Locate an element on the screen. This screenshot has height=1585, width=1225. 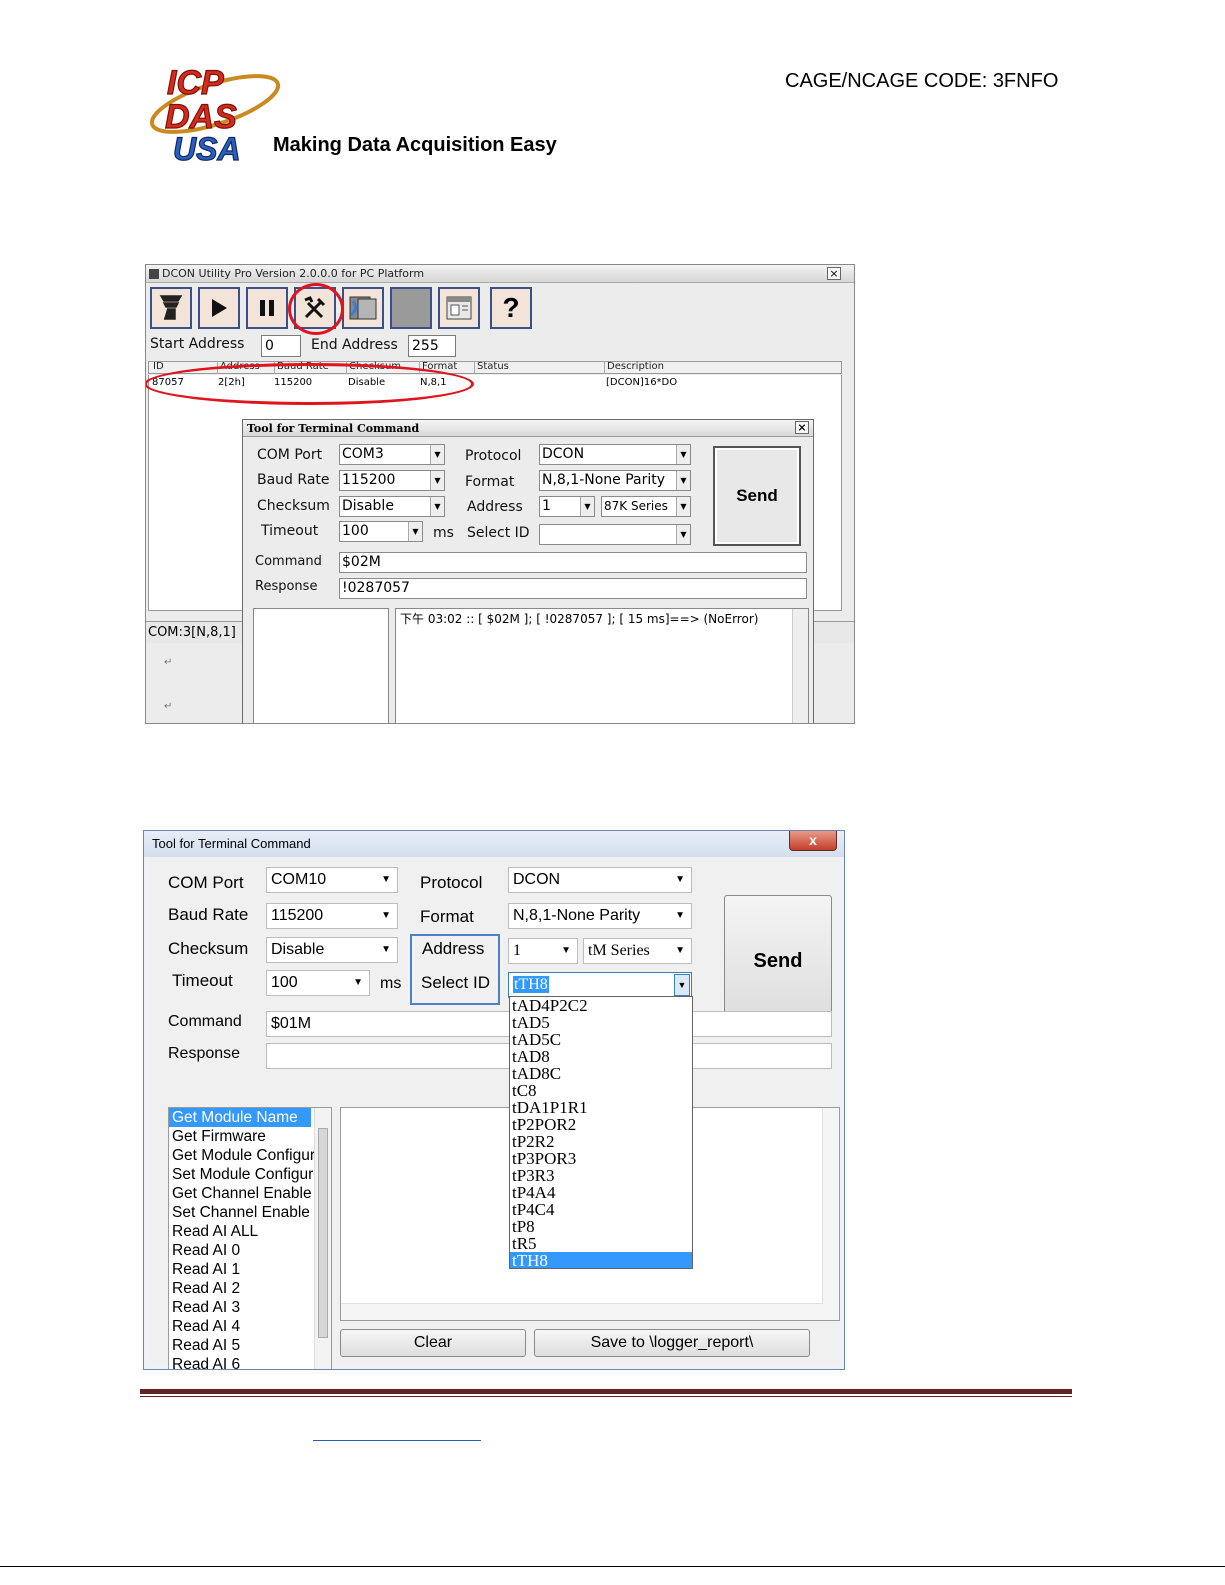
command-input: $02M is located at coordinates (573, 562).